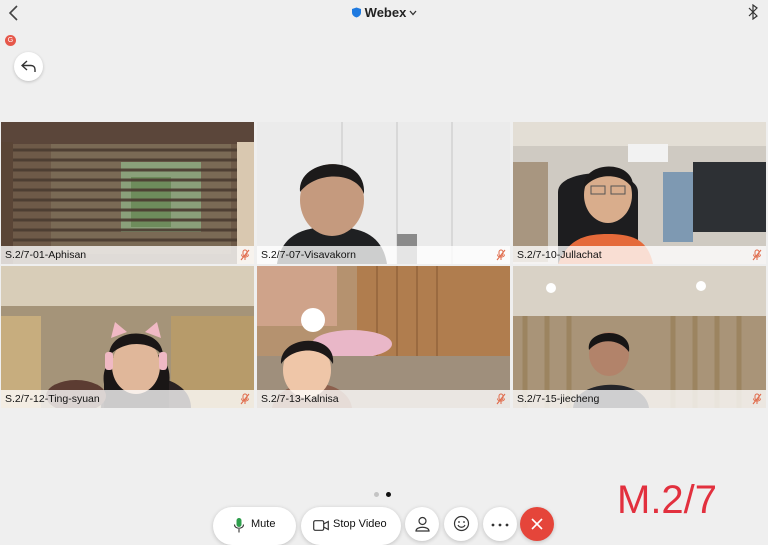 This screenshot has height=545, width=768. I want to click on participant-label: S.2/7-13-Kalnisa, so click(383, 399).